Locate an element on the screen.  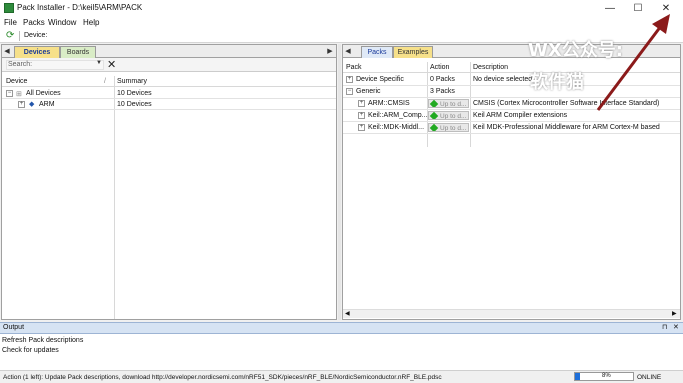
search-bar: Search: ▼ ✕ is located at coordinates (169, 65).